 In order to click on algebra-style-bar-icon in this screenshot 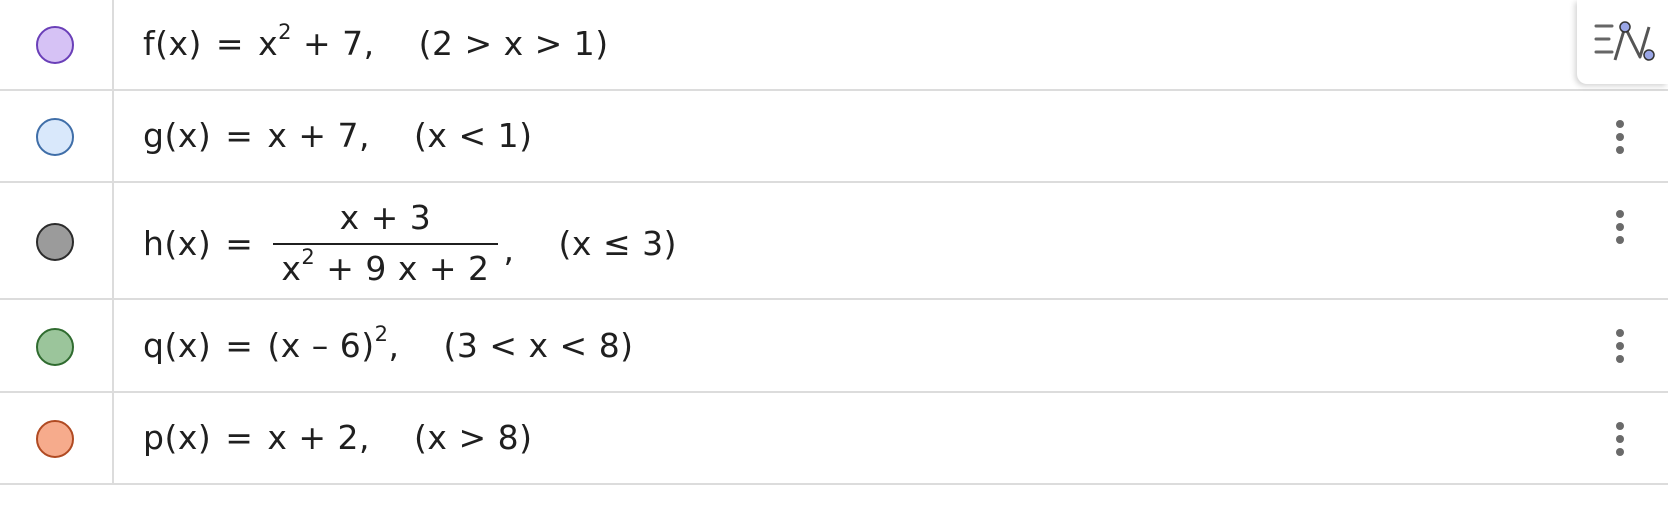, I will do `click(1624, 41)`.